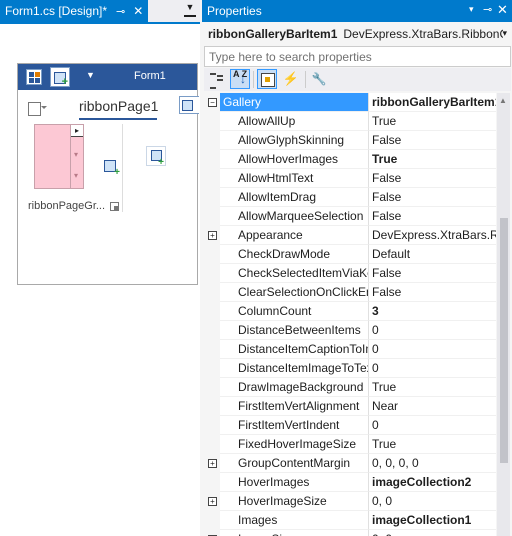 This screenshot has width=512, height=536. I want to click on property-name: AllowHoverImages, so click(294, 159).